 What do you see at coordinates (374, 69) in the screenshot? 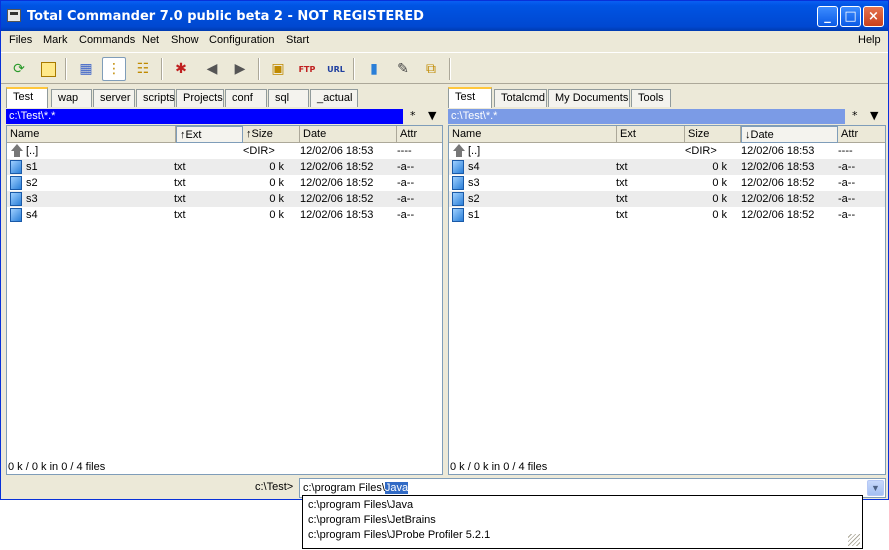
I see `notepad-icon: ▮` at bounding box center [374, 69].